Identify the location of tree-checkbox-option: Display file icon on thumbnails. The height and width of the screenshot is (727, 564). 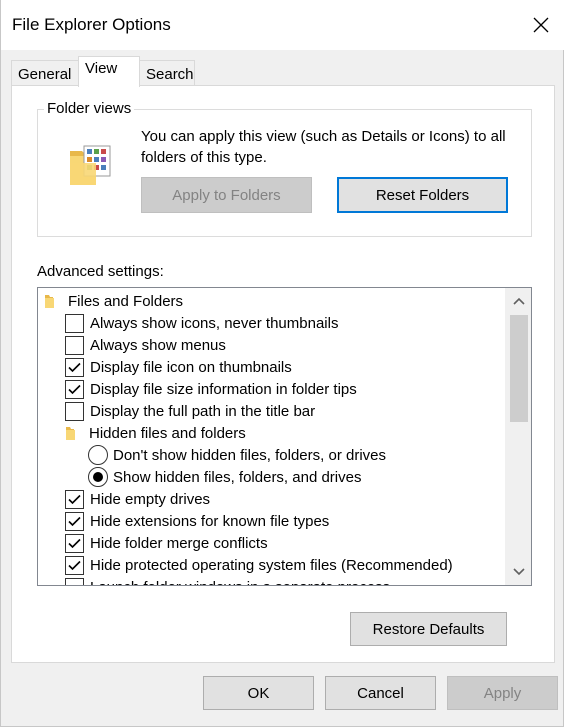
(178, 367).